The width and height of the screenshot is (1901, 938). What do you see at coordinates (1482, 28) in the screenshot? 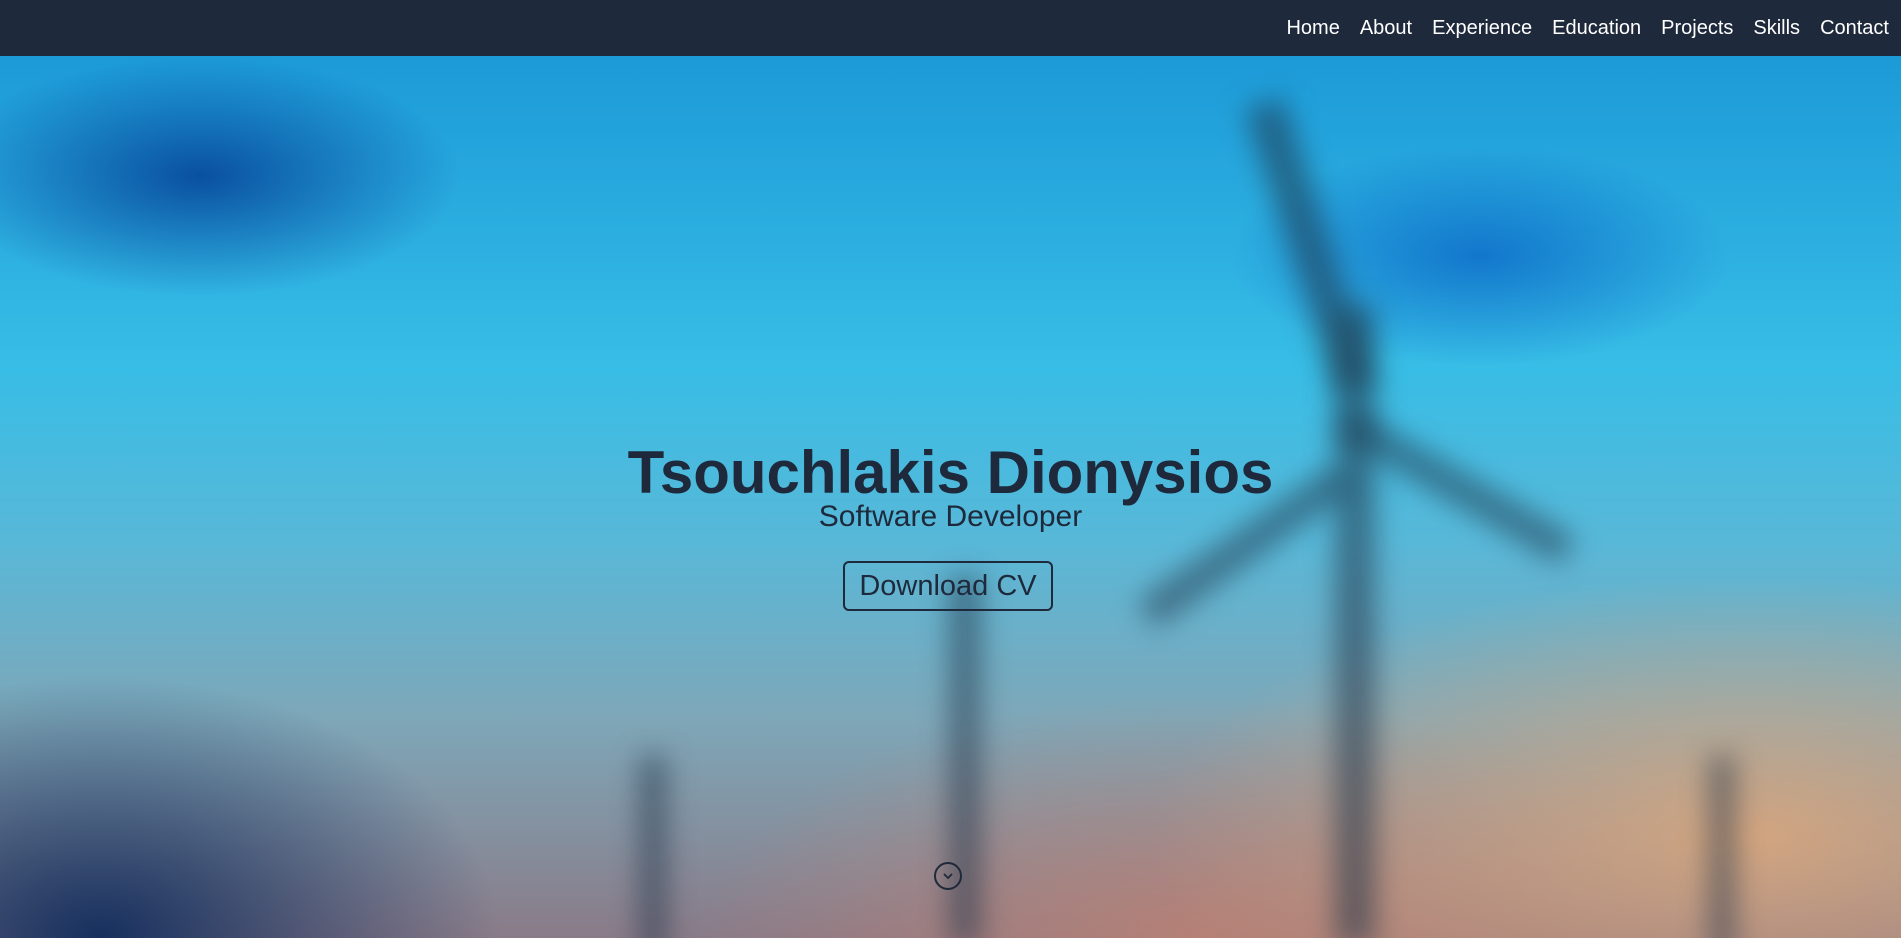
I see `nav-item-experience: Experience` at bounding box center [1482, 28].